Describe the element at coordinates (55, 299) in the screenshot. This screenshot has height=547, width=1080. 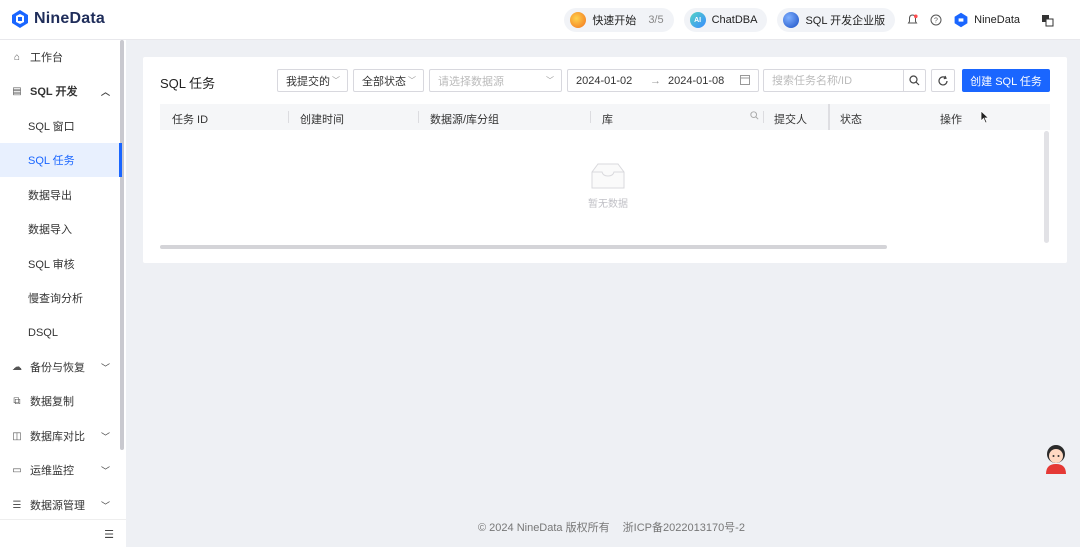
I see `sidebar-item-label: 慢查询分析` at that location.